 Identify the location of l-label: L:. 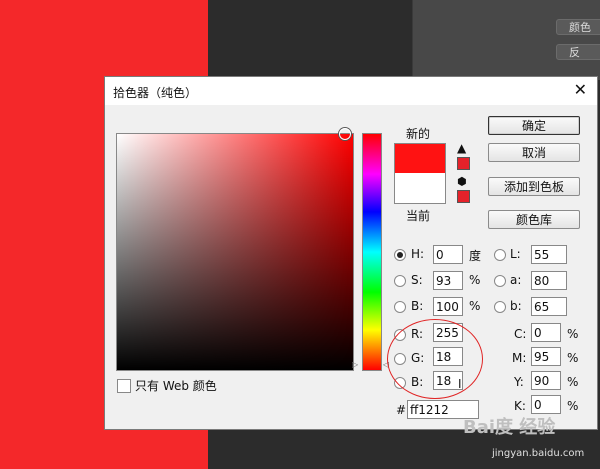
(515, 254).